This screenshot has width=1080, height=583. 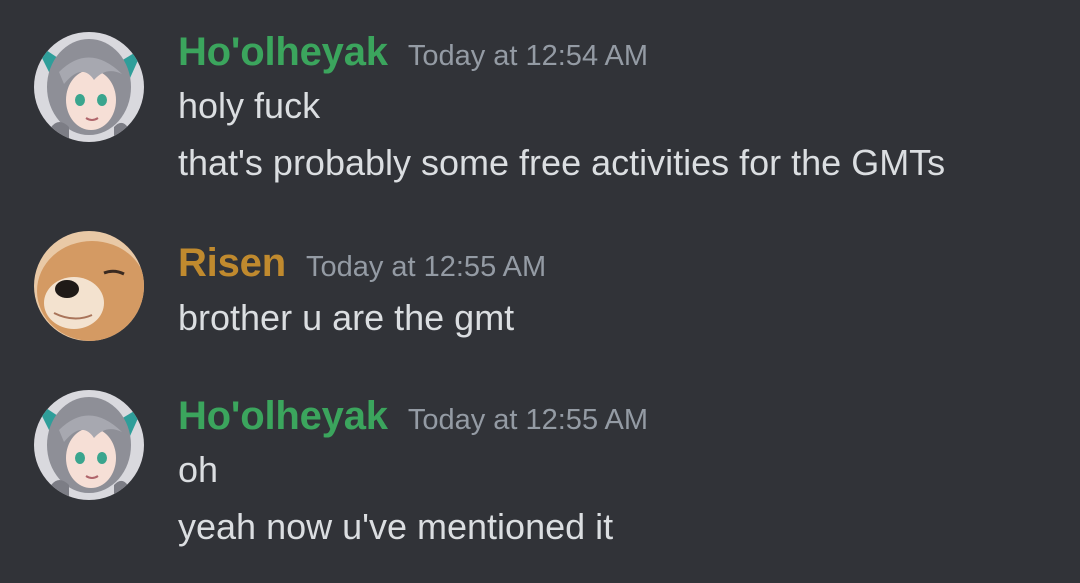 I want to click on message-header: Ho'olheyak Today at 12:54 AM, so click(x=413, y=52).